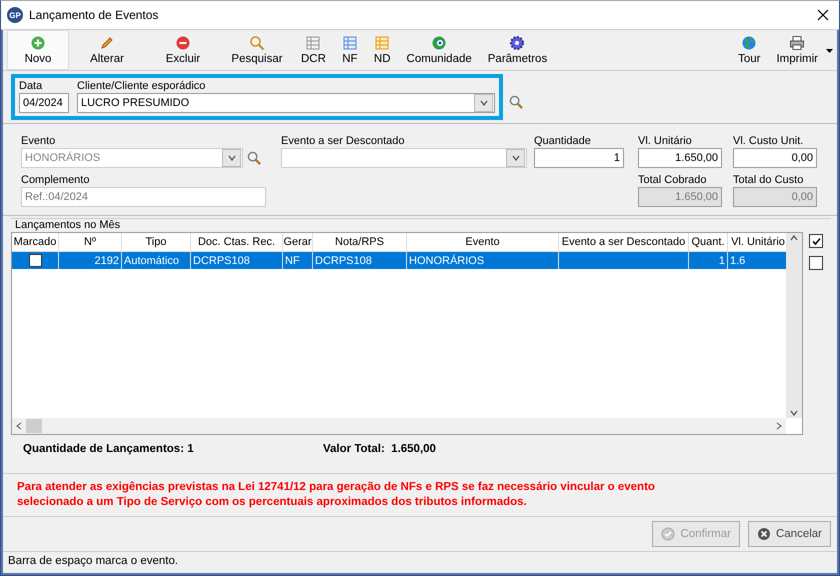 Image resolution: width=840 pixels, height=576 pixels. What do you see at coordinates (34, 426) in the screenshot?
I see `scrollbar-thumb` at bounding box center [34, 426].